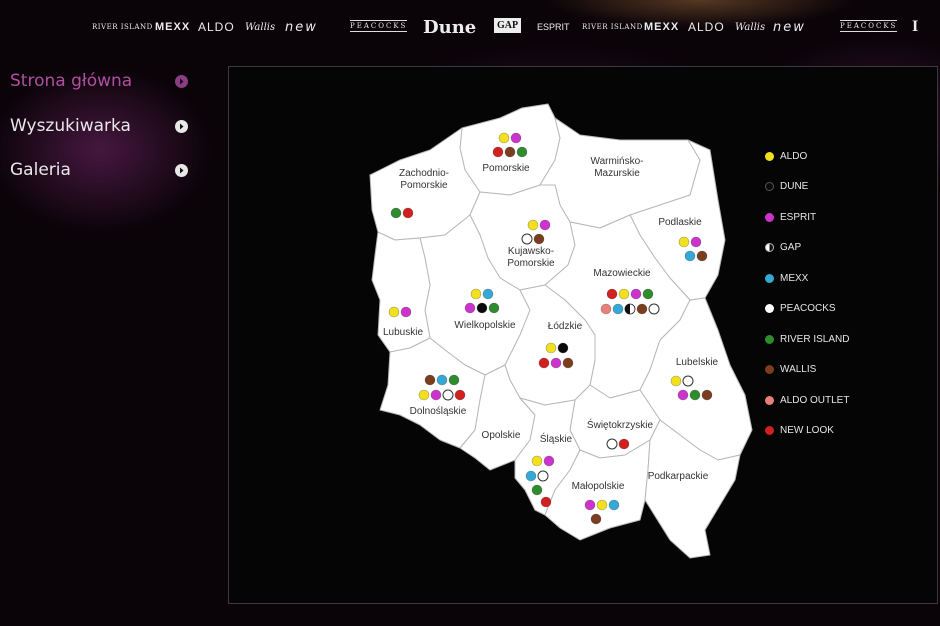  What do you see at coordinates (606, 309) in the screenshot?
I see `aldo-outlet-store-dot` at bounding box center [606, 309].